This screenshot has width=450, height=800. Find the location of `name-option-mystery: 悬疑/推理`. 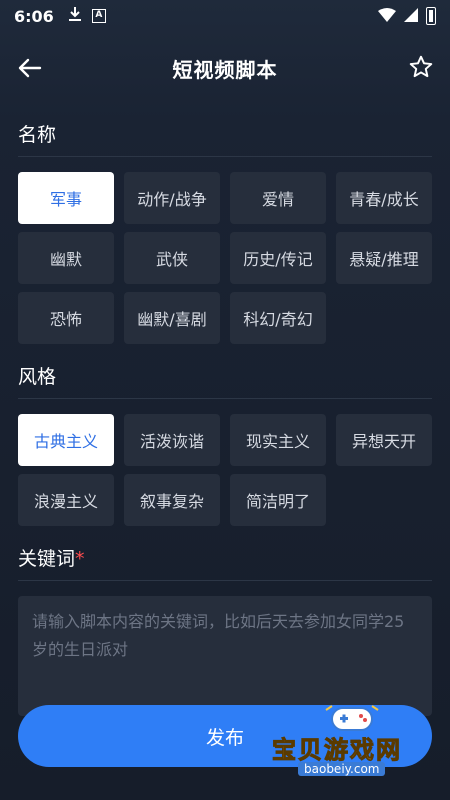

name-option-mystery: 悬疑/推理 is located at coordinates (384, 258).